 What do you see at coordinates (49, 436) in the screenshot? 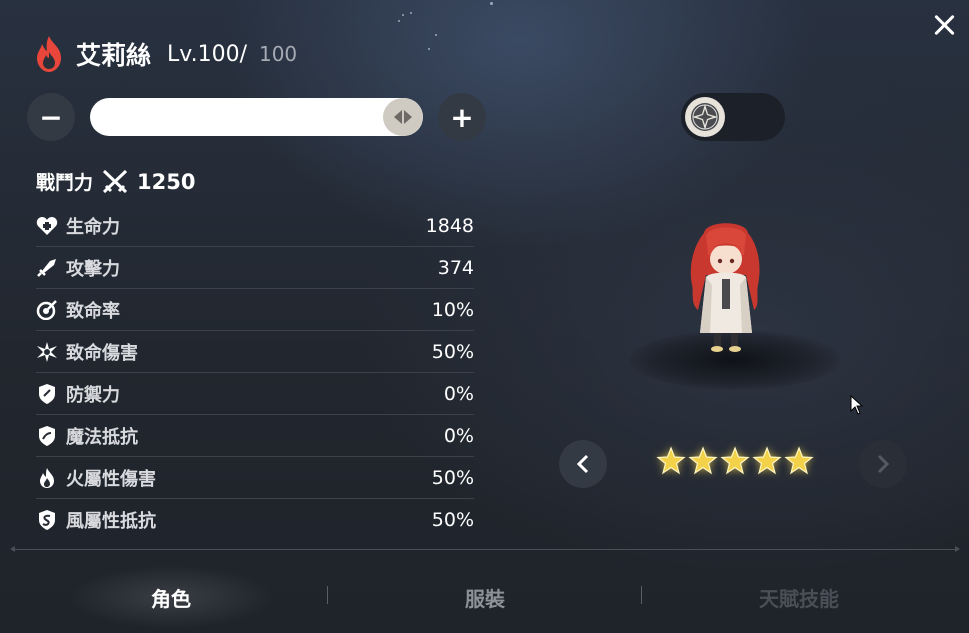
I see `magic-shield-icon` at bounding box center [49, 436].